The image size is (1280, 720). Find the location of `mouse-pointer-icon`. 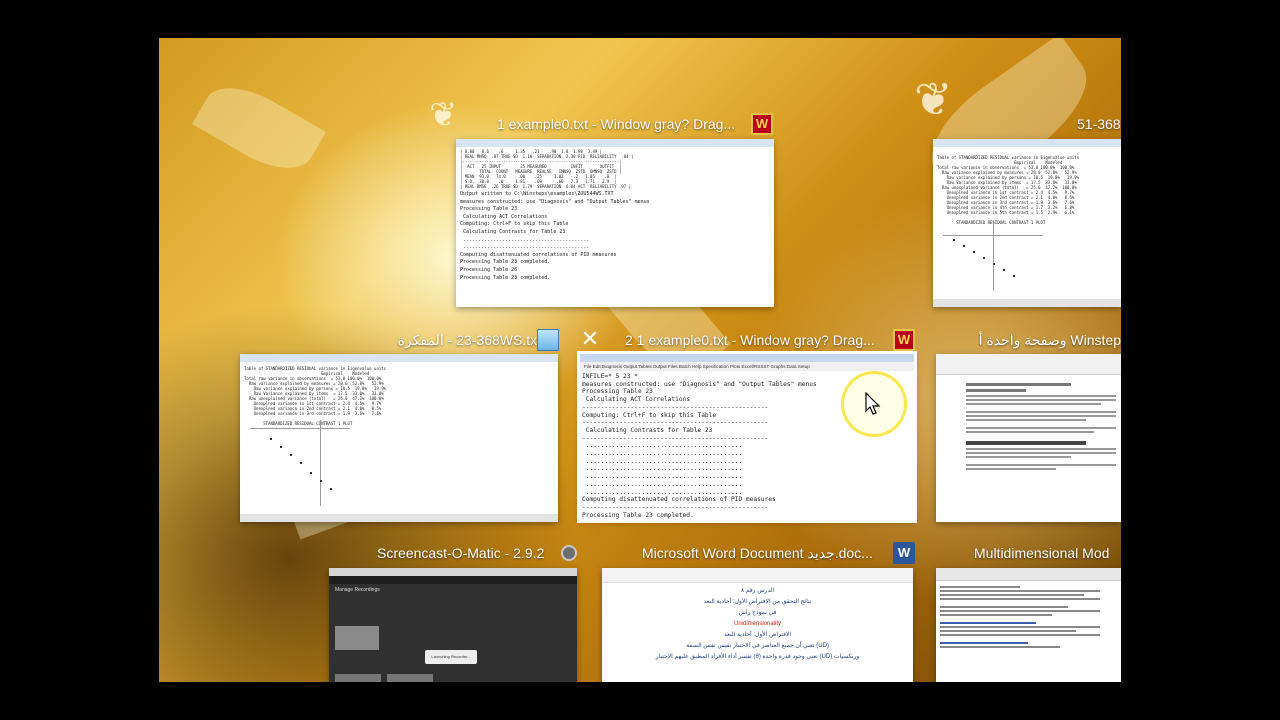

mouse-pointer-icon is located at coordinates (873, 403).